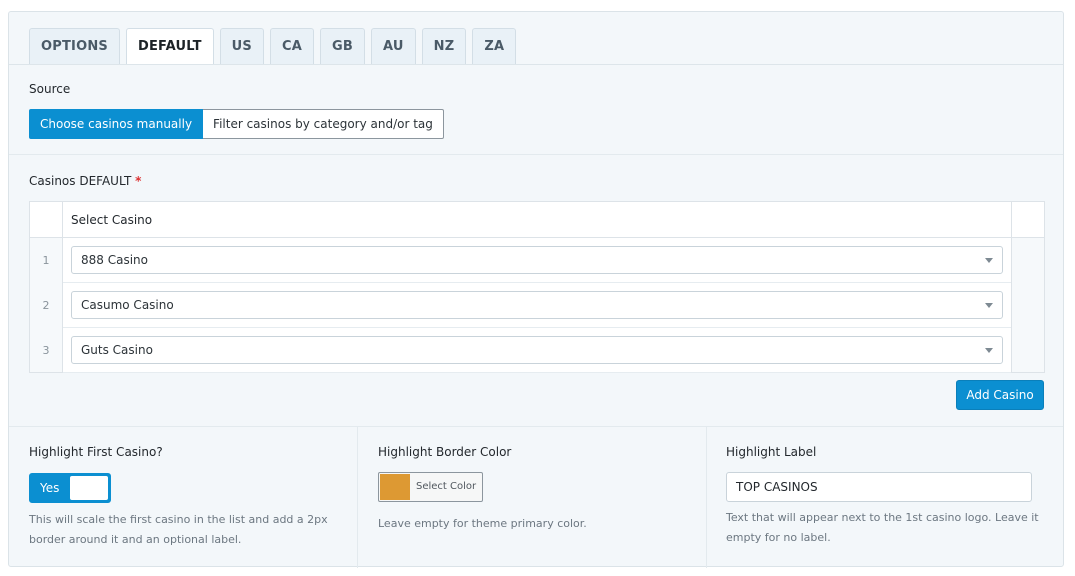  What do you see at coordinates (50, 488) in the screenshot?
I see `toggle-label: Yes` at bounding box center [50, 488].